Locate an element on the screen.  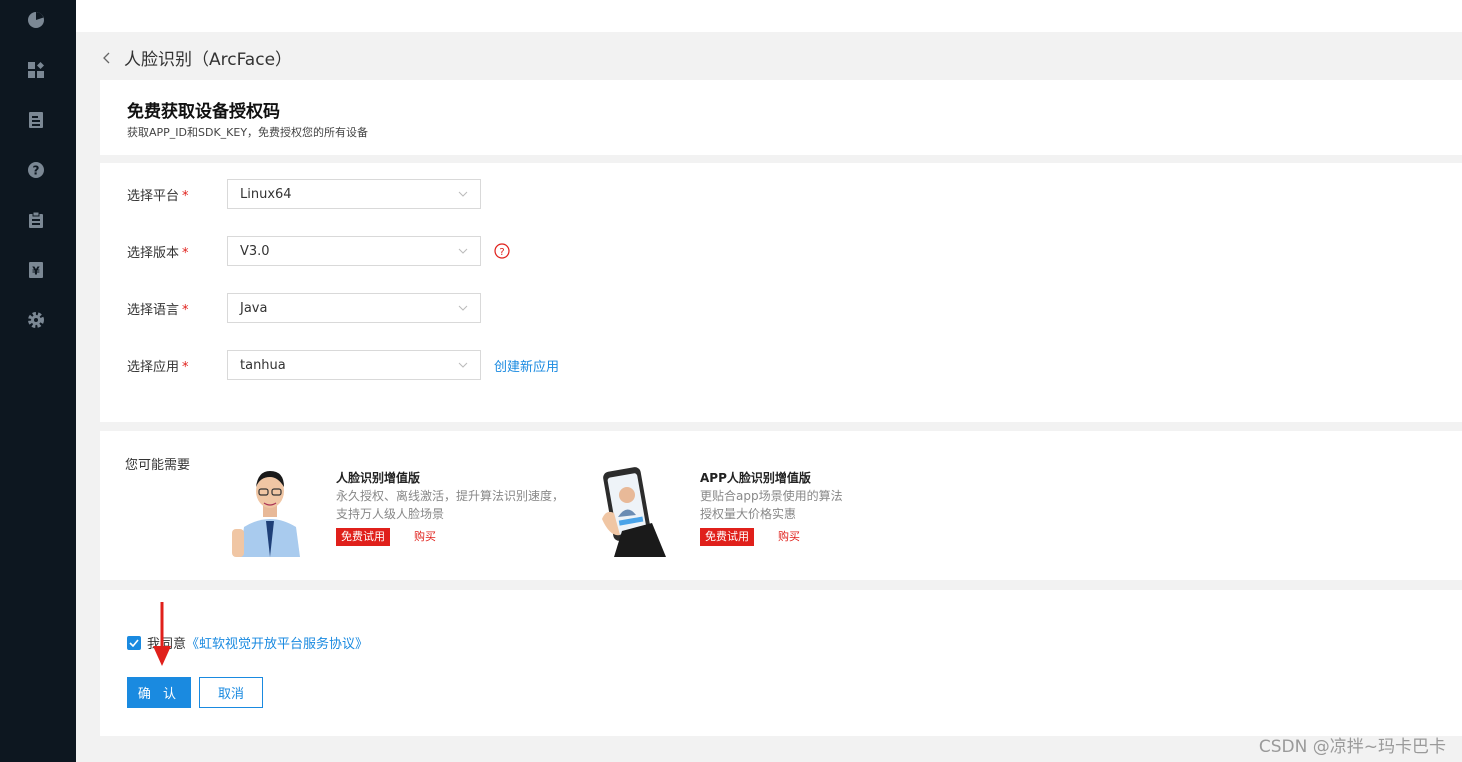
page-title: 人脸识别（ArcFace） is located at coordinates (208, 59).